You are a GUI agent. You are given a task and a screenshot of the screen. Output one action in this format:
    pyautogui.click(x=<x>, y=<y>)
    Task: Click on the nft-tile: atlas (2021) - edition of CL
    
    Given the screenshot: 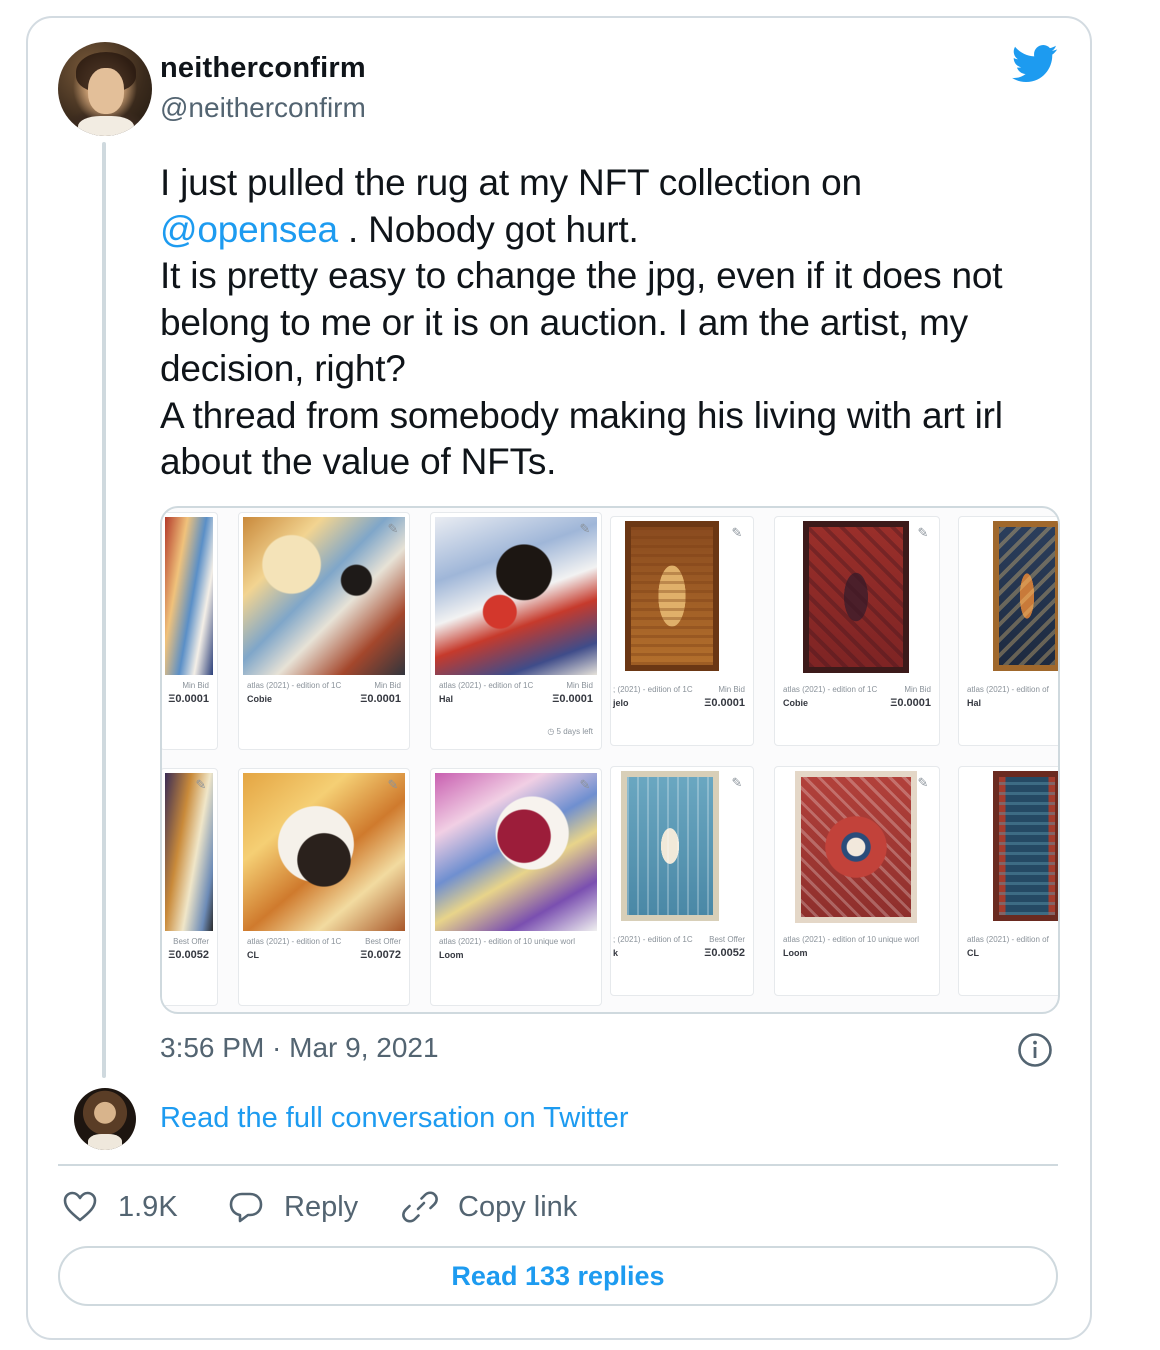 What is the action you would take?
    pyautogui.click(x=1008, y=881)
    